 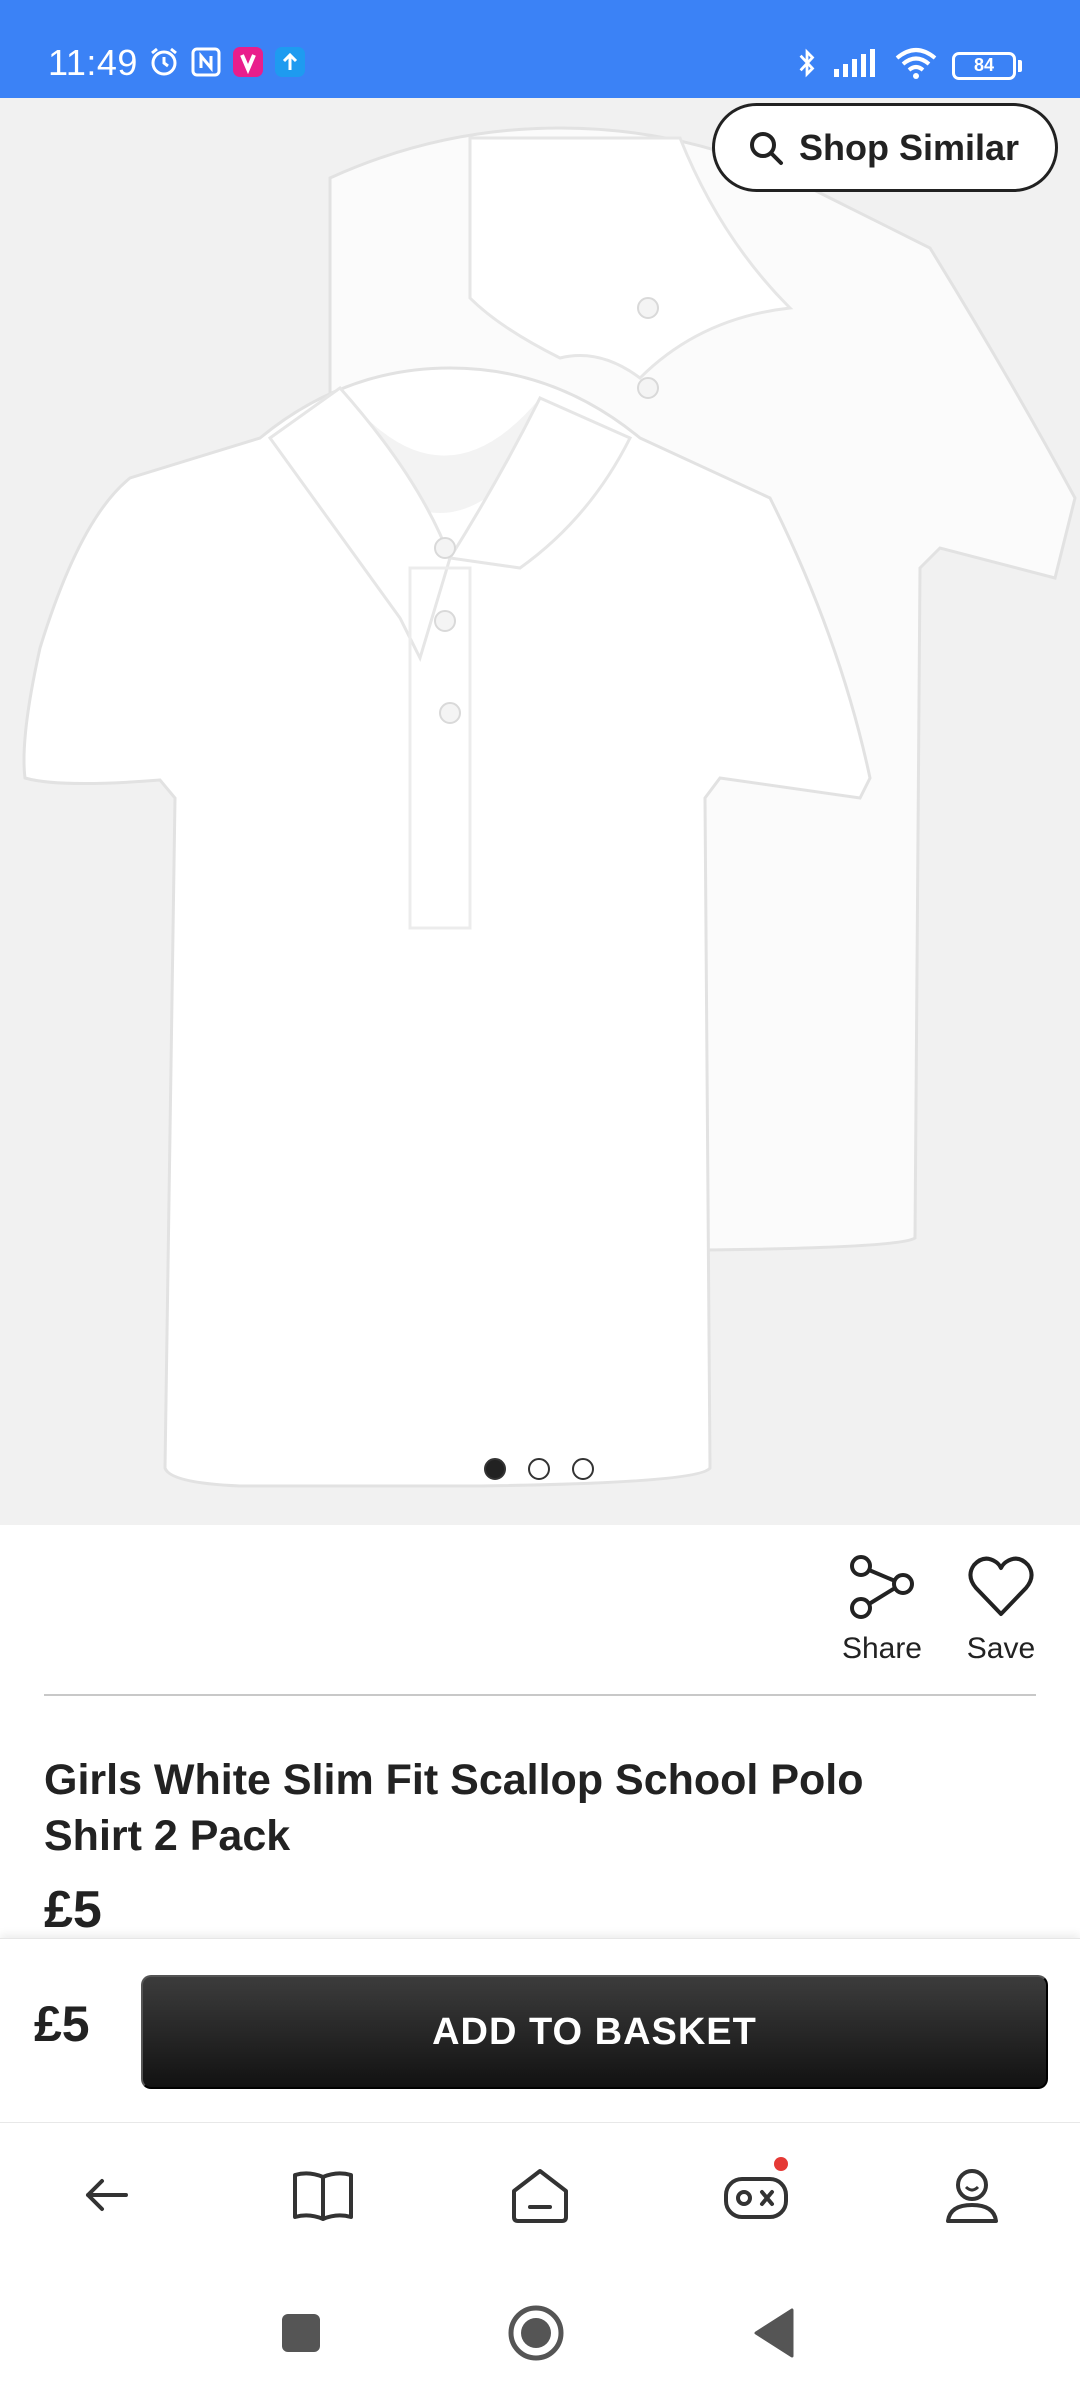 What do you see at coordinates (594, 2032) in the screenshot?
I see `add-to-basket-button: ADD TO BASKET` at bounding box center [594, 2032].